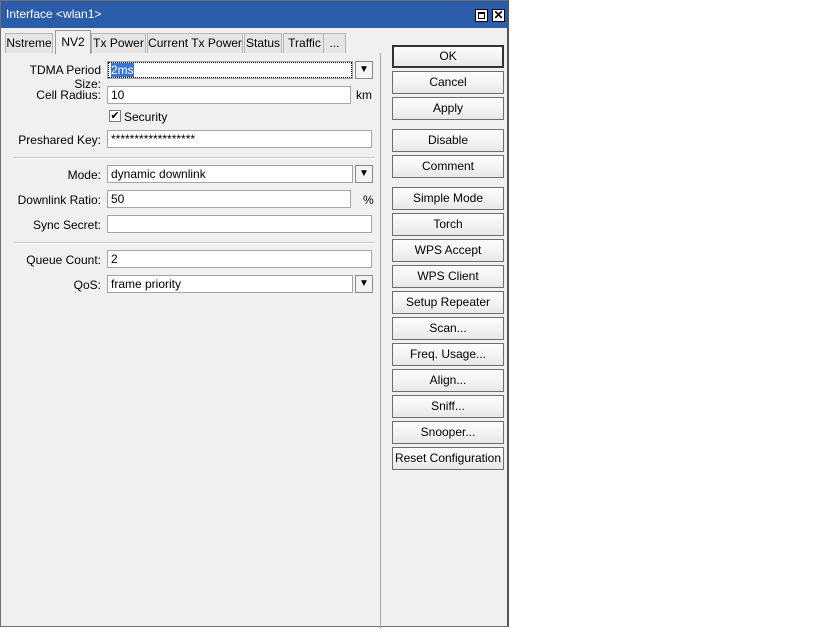 The height and width of the screenshot is (629, 819). Describe the element at coordinates (68, 95) in the screenshot. I see `cell-radius-label: Cell Radius:` at that location.